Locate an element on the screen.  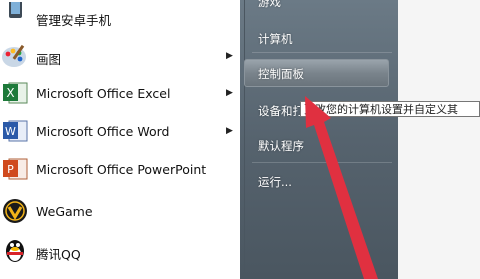
annotation-arrow-icon is located at coordinates (341, 187).